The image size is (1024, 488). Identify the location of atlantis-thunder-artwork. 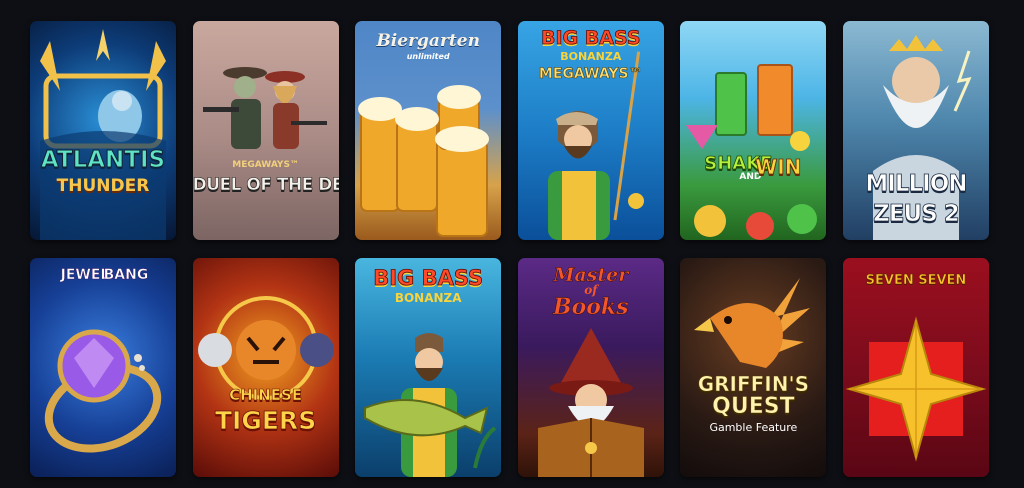
(103, 134).